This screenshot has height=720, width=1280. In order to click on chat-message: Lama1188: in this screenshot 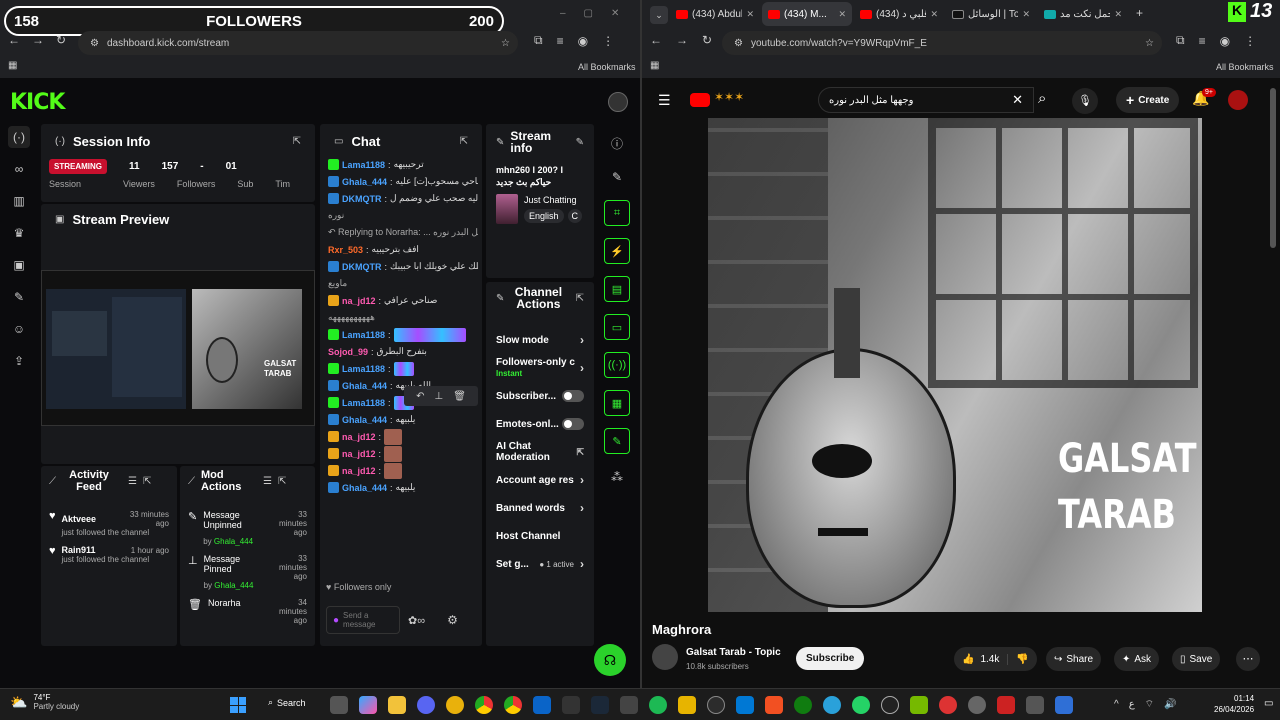, I will do `click(403, 368)`.